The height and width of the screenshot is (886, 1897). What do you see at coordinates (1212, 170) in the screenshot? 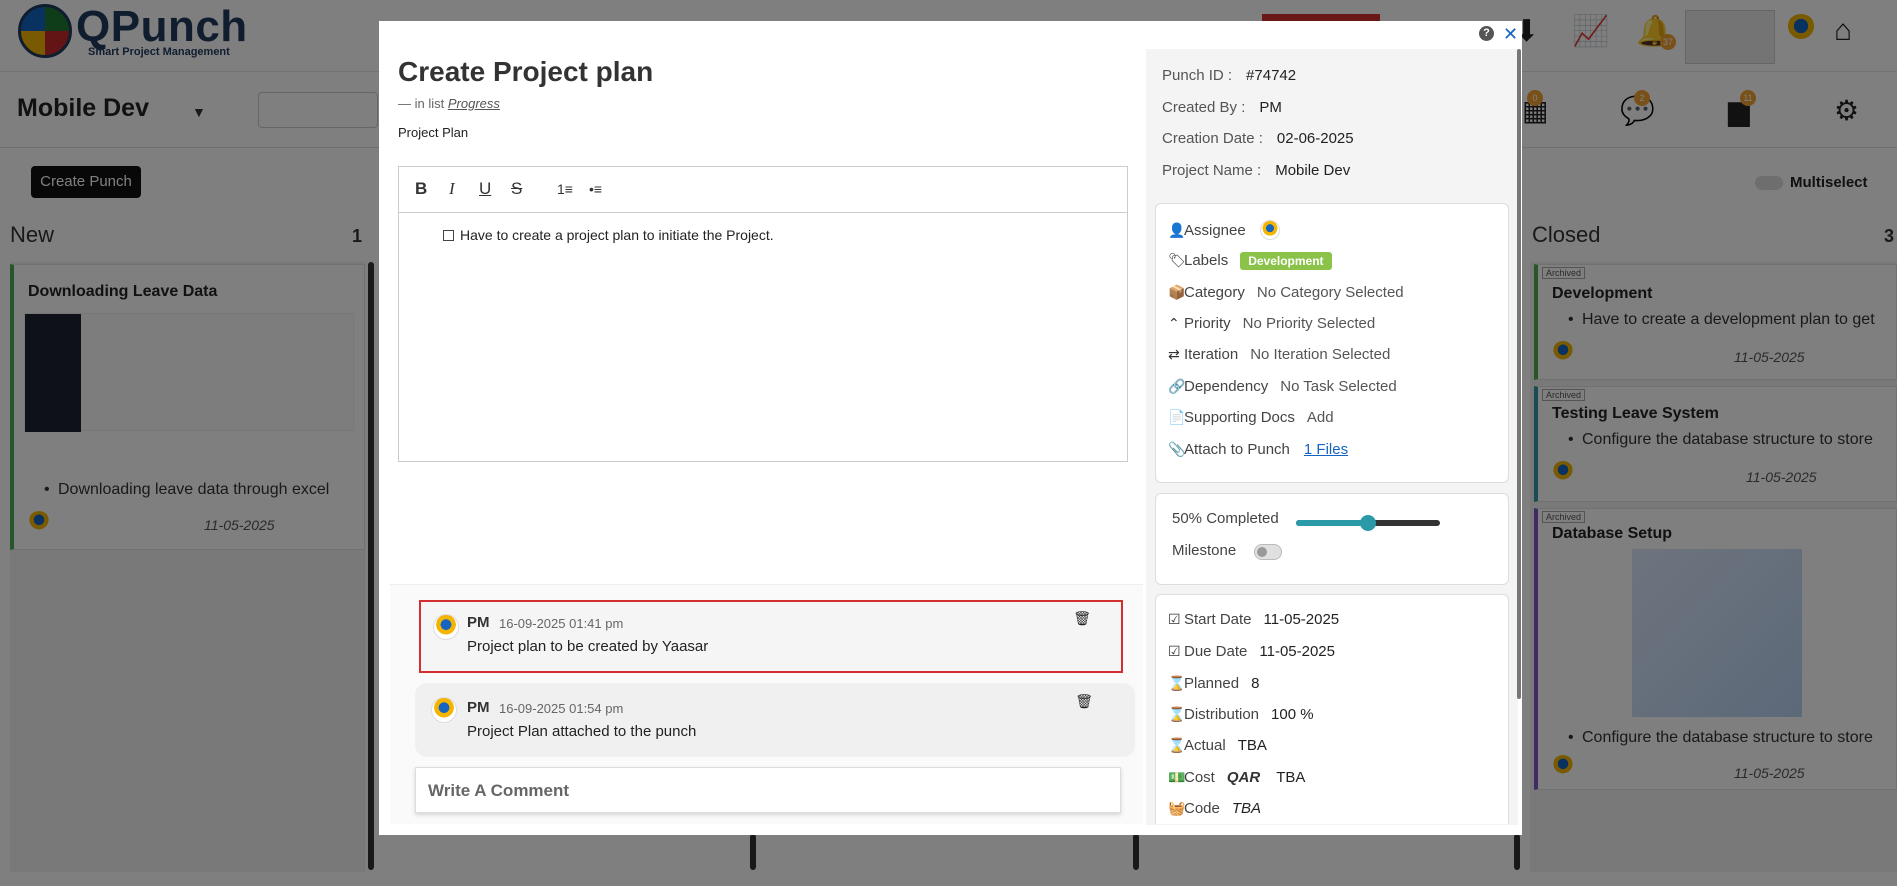
I see `project-name-label: Project Name :` at bounding box center [1212, 170].